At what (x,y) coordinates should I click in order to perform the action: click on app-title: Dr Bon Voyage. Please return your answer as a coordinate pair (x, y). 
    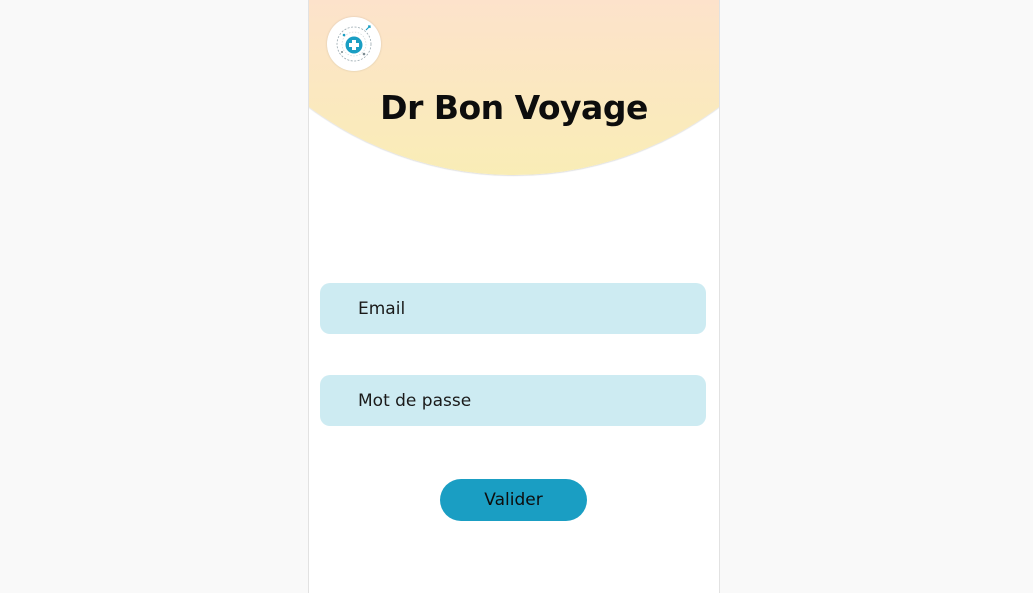
    Looking at the image, I should click on (514, 107).